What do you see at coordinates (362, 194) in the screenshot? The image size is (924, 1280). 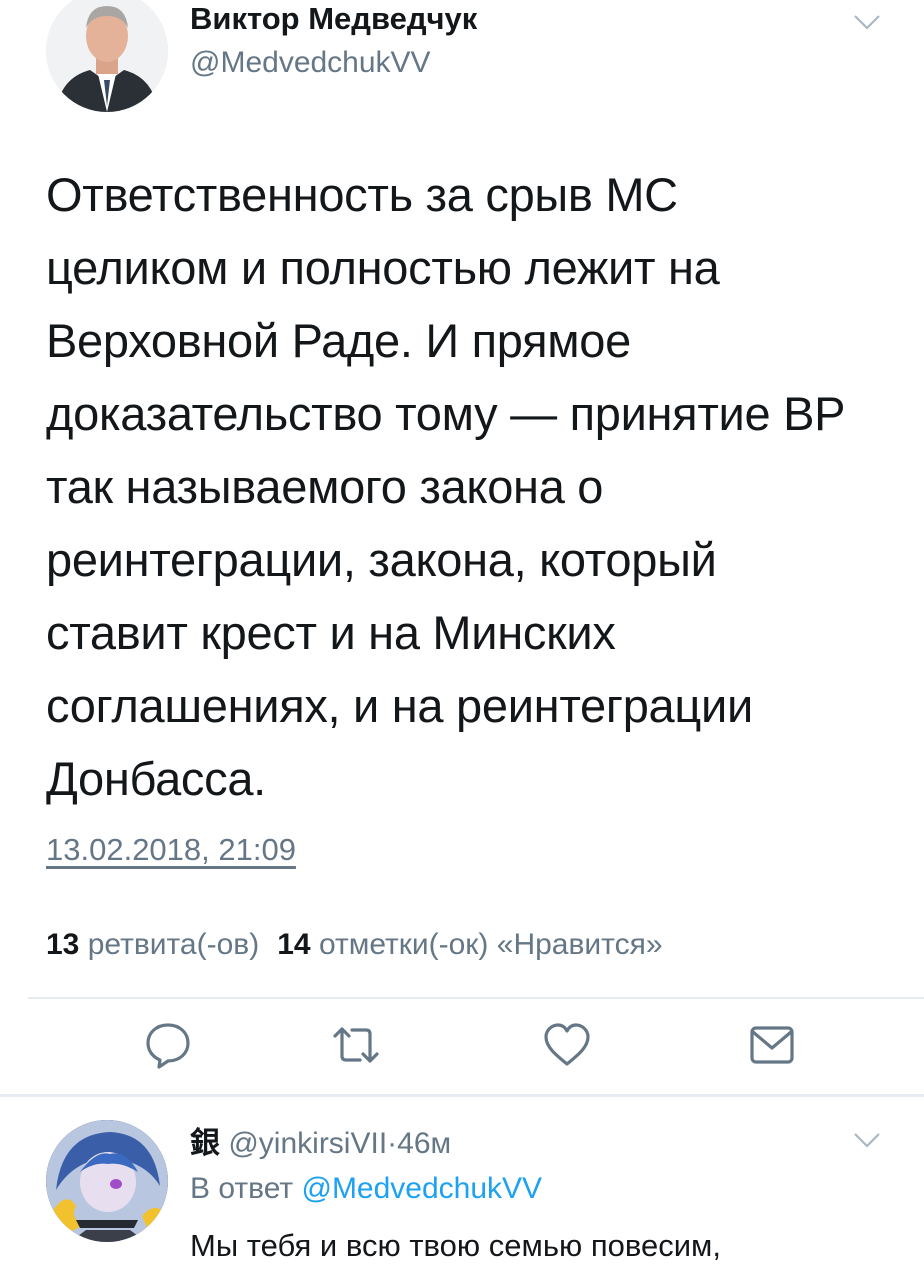 I see `tweet-text-line: Ответственность за срыв МС` at bounding box center [362, 194].